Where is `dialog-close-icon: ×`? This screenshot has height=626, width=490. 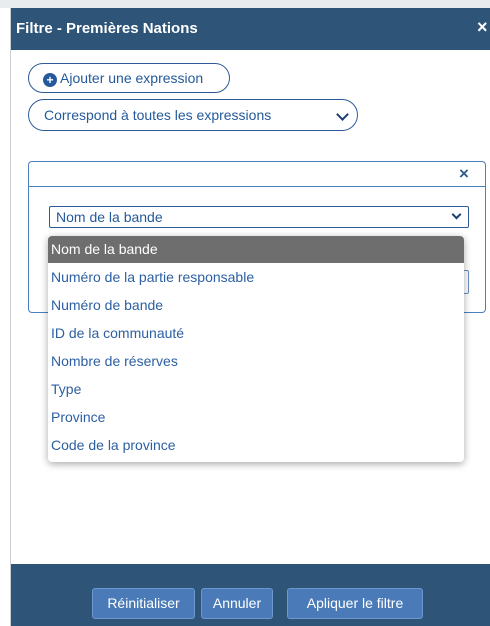
dialog-close-icon: × is located at coordinates (483, 27).